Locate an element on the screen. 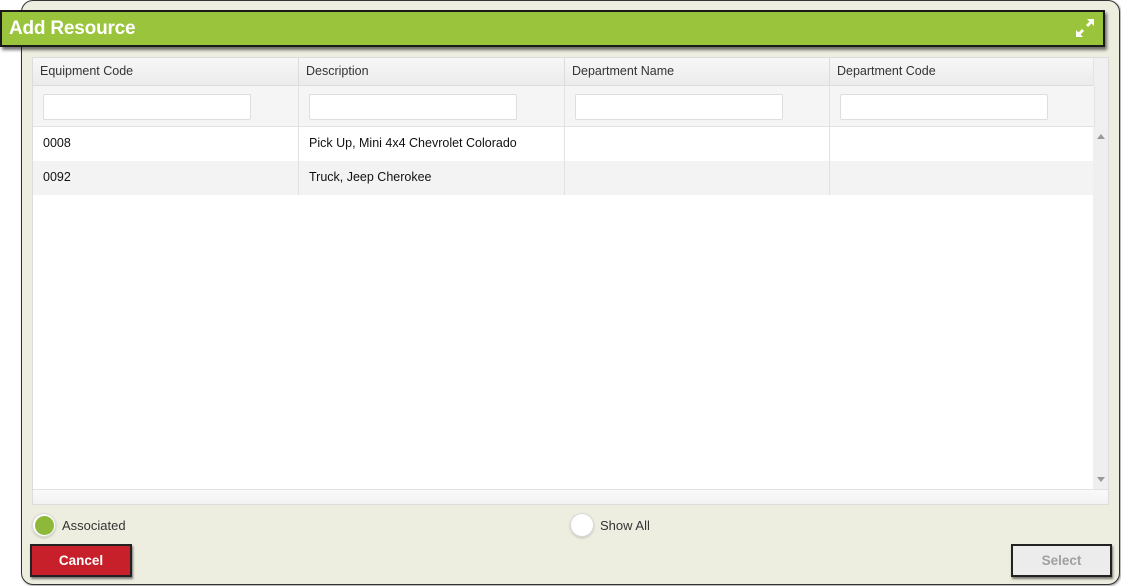 The width and height of the screenshot is (1121, 586). equipment-code-filter-input is located at coordinates (147, 107).